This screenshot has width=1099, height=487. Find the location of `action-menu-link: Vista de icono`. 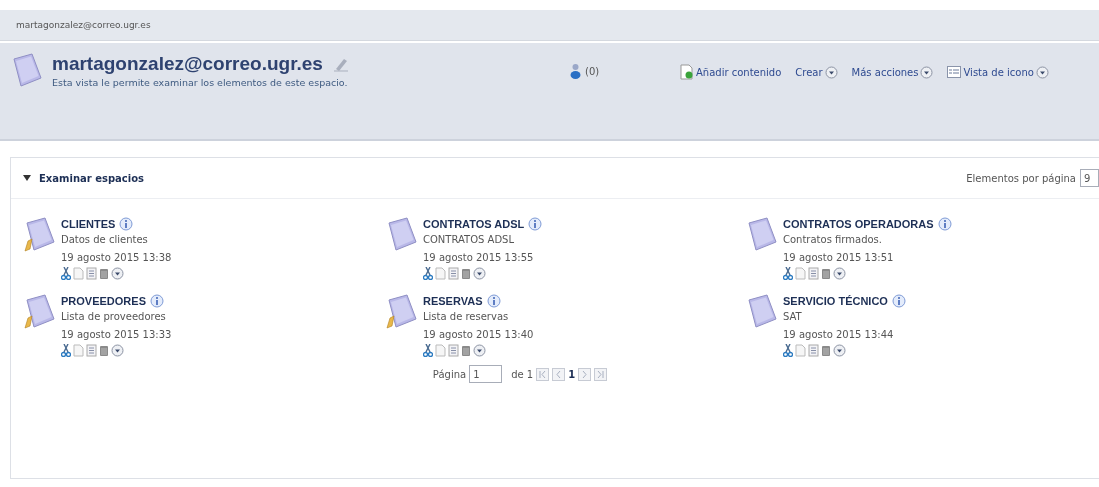

action-menu-link: Vista de icono is located at coordinates (998, 72).